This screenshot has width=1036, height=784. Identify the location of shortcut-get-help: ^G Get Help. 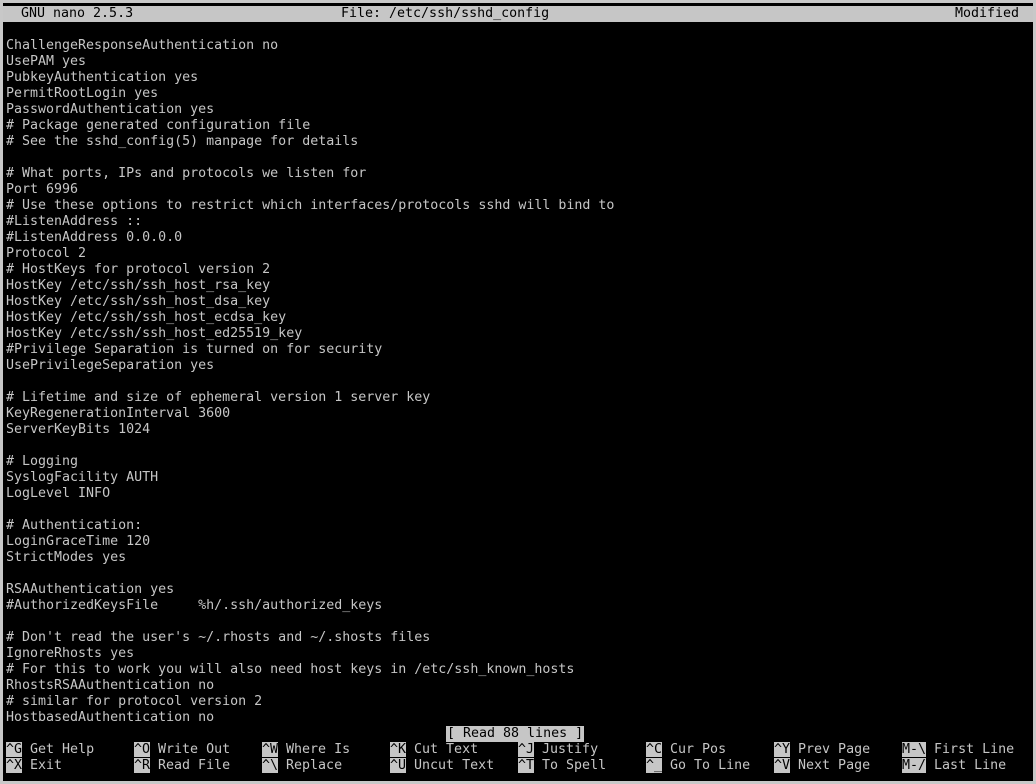
(50, 750).